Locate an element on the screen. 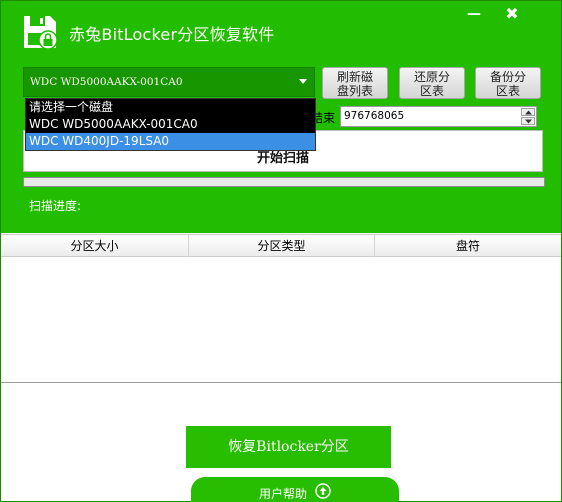 This screenshot has height=502, width=562. refresh-disk-list-button: 刷新磁 盘列表 is located at coordinates (355, 83).